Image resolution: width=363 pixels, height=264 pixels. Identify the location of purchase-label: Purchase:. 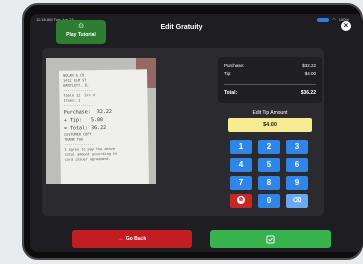
(234, 65).